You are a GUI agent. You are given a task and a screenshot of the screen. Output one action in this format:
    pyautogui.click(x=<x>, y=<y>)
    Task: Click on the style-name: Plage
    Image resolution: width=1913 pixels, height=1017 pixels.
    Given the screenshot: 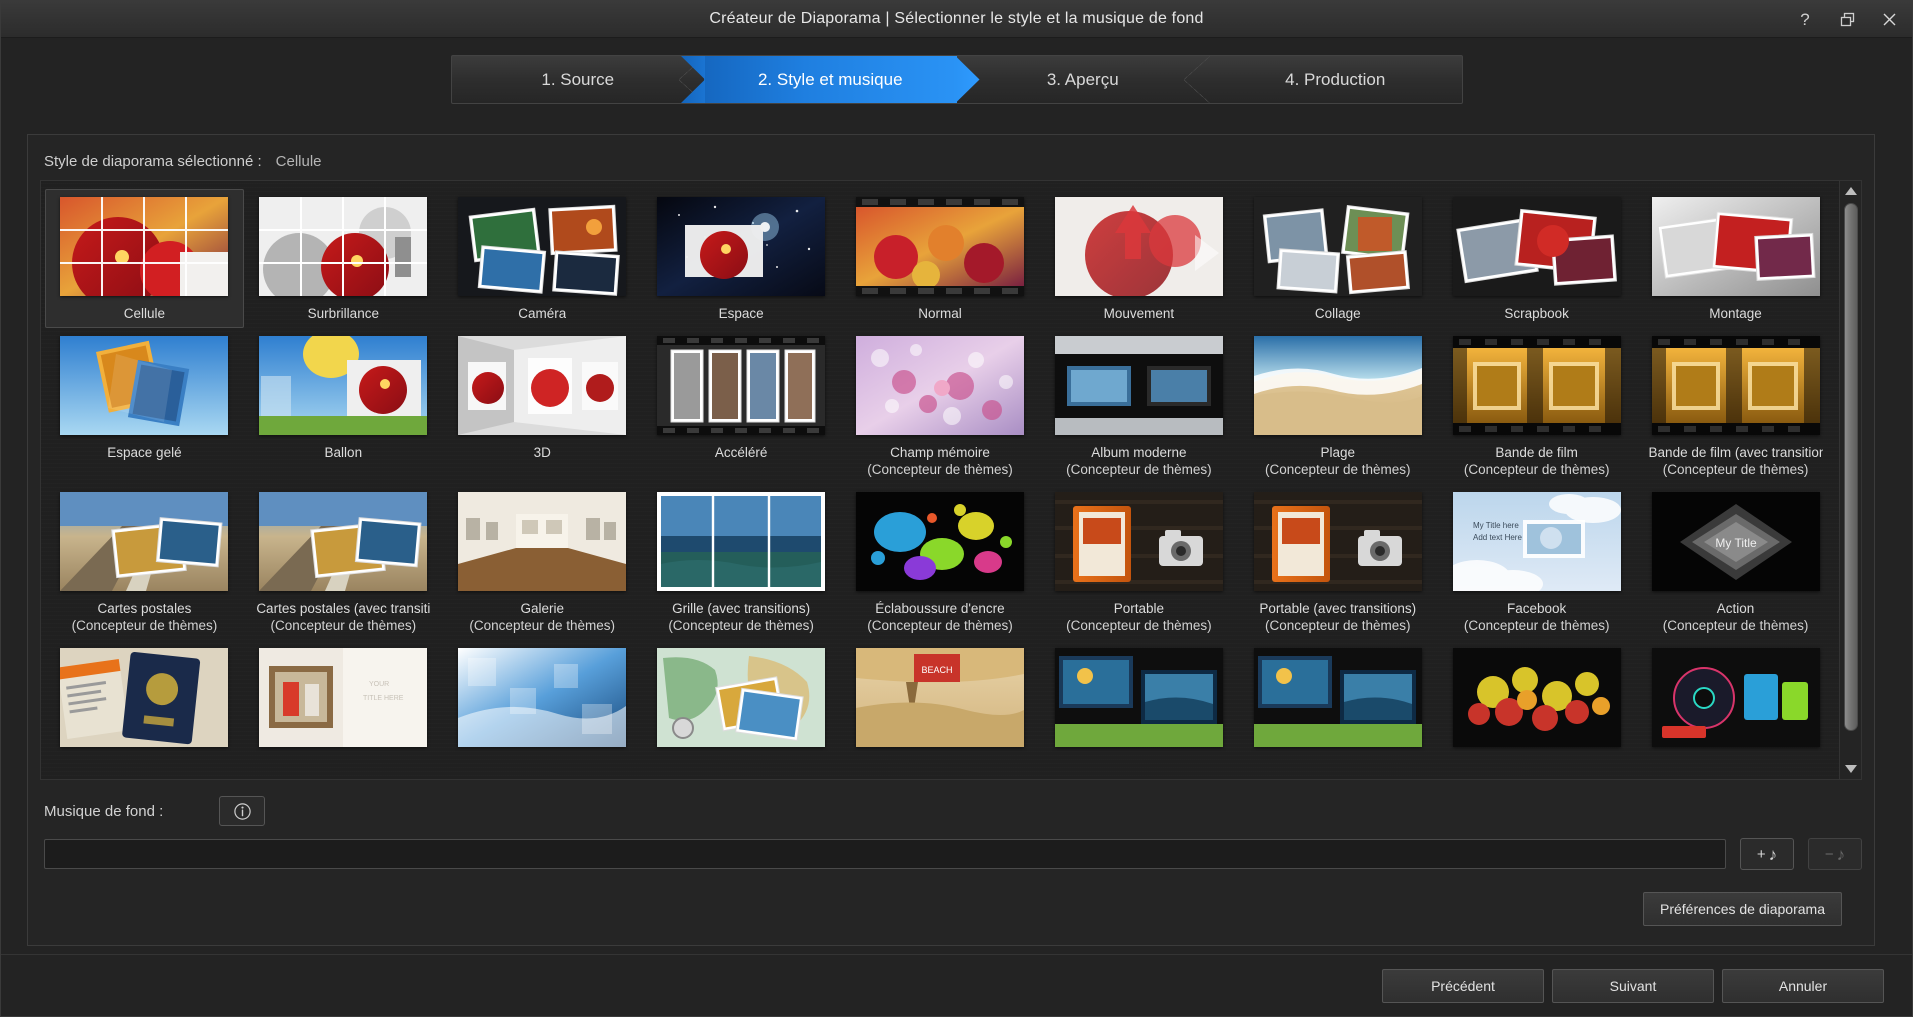 What is the action you would take?
    pyautogui.click(x=1338, y=452)
    